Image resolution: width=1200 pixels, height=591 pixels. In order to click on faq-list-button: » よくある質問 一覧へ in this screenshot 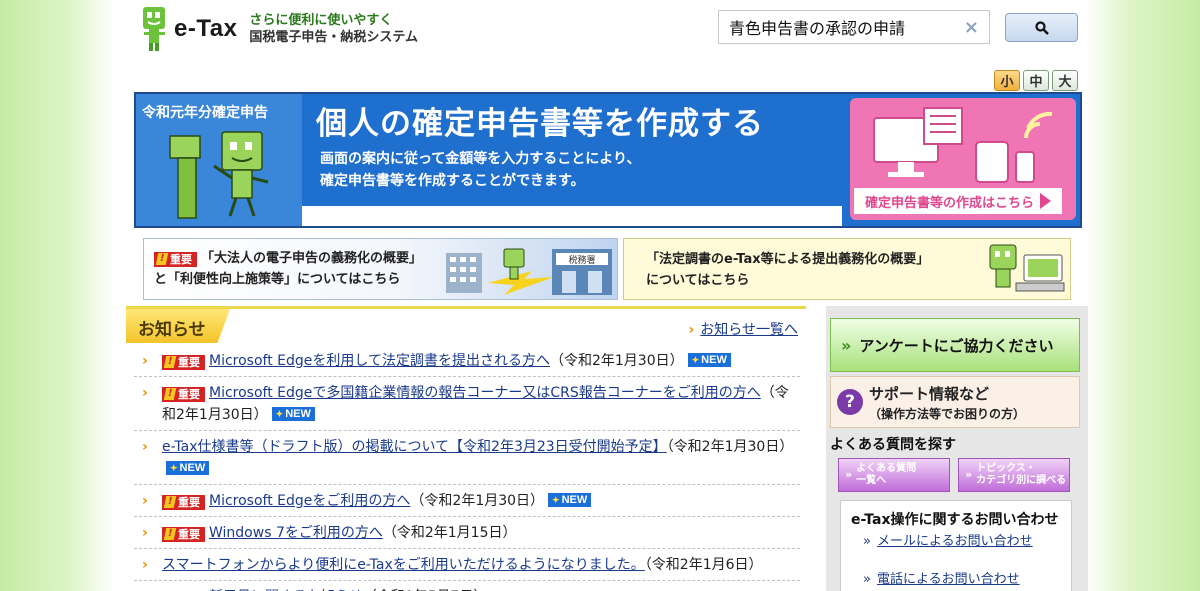, I will do `click(894, 475)`.